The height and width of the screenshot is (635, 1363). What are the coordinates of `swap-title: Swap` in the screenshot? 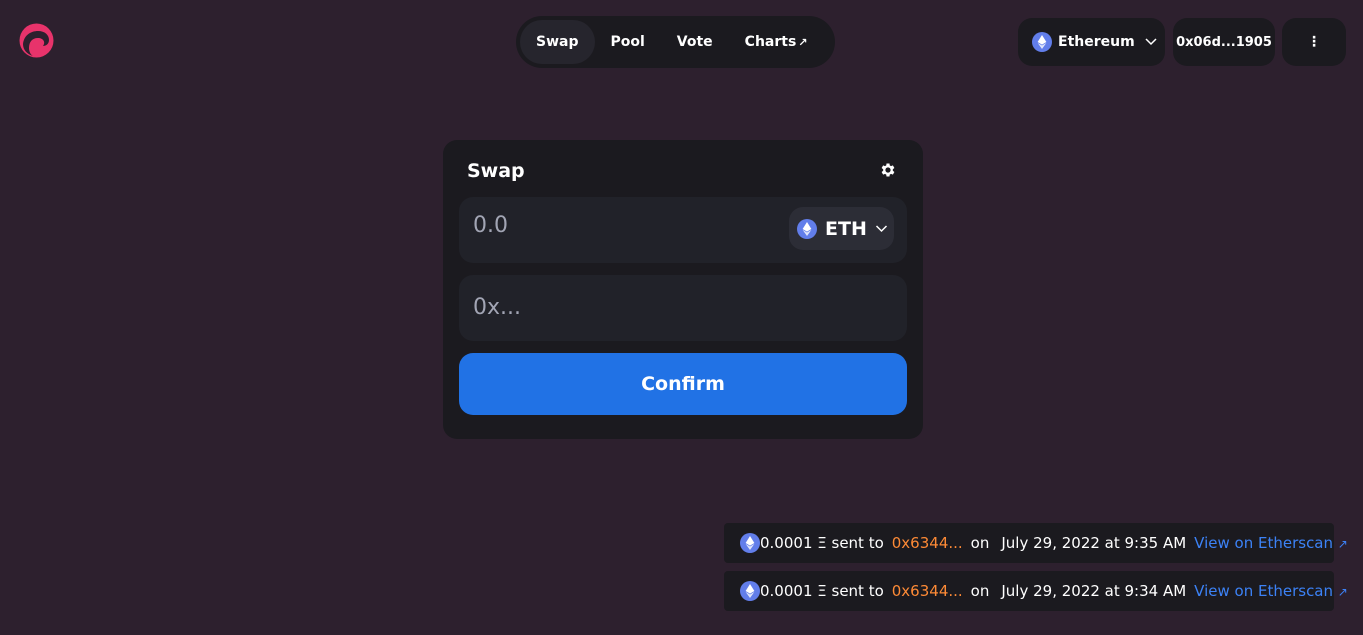 It's located at (496, 171).